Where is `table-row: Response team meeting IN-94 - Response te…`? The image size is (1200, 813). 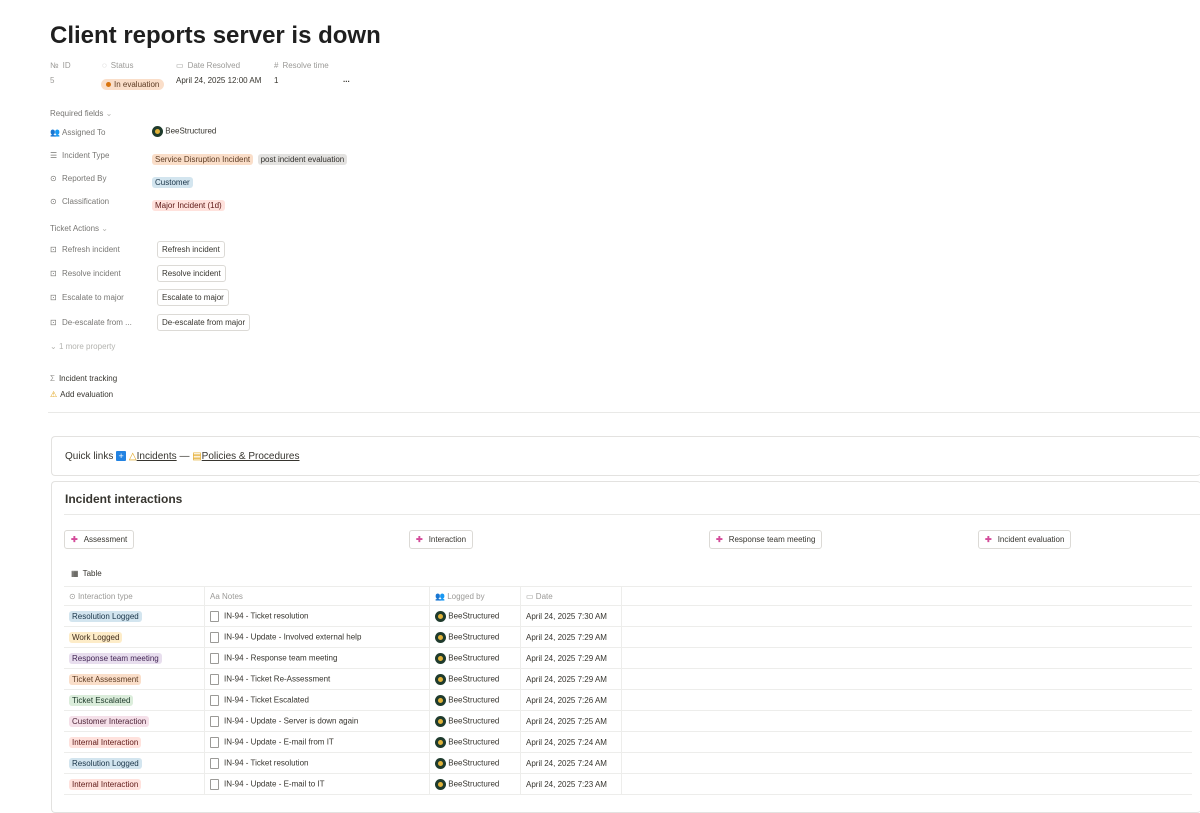 table-row: Response team meeting IN-94 - Response te… is located at coordinates (628, 658).